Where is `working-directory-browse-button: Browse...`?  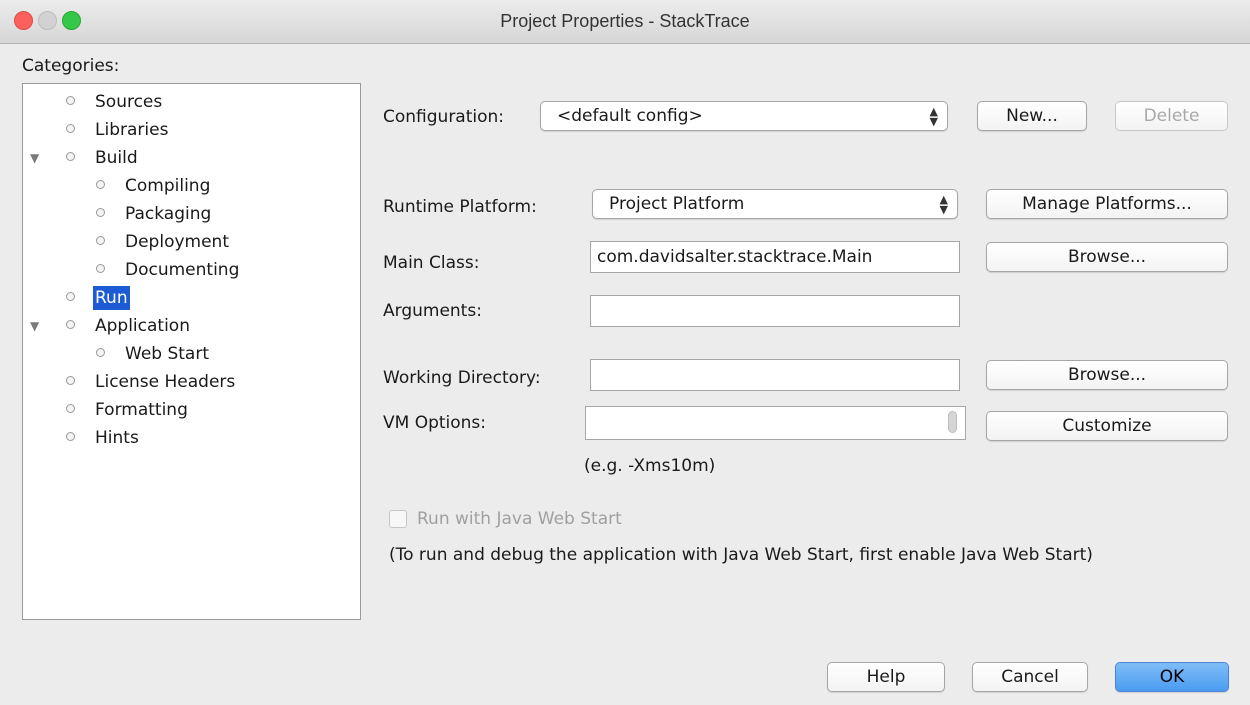 working-directory-browse-button: Browse... is located at coordinates (1107, 375).